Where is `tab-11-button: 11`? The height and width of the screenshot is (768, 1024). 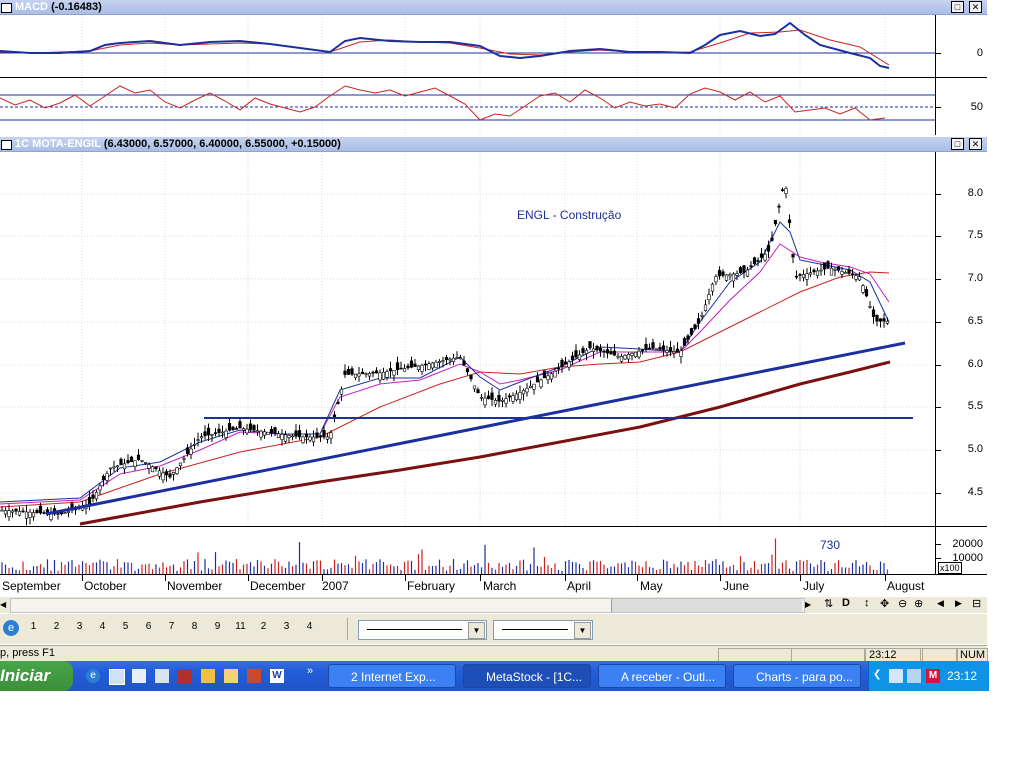
tab-11-button: 11 is located at coordinates (240, 627).